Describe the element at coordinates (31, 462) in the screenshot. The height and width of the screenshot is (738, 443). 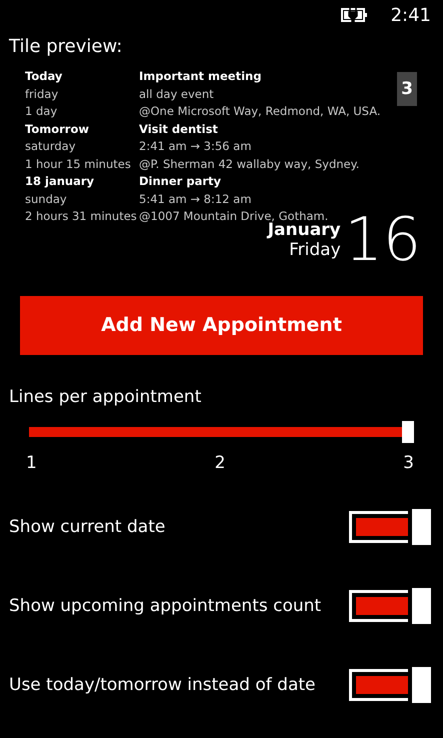
I see `tick-label: 1` at that location.